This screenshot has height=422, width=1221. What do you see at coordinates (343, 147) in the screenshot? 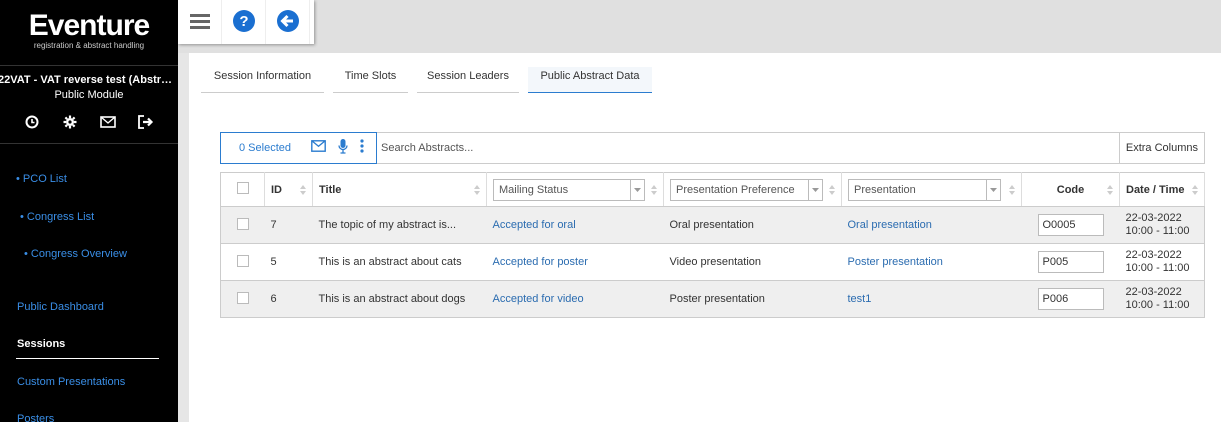
I see `microphone-icon` at bounding box center [343, 147].